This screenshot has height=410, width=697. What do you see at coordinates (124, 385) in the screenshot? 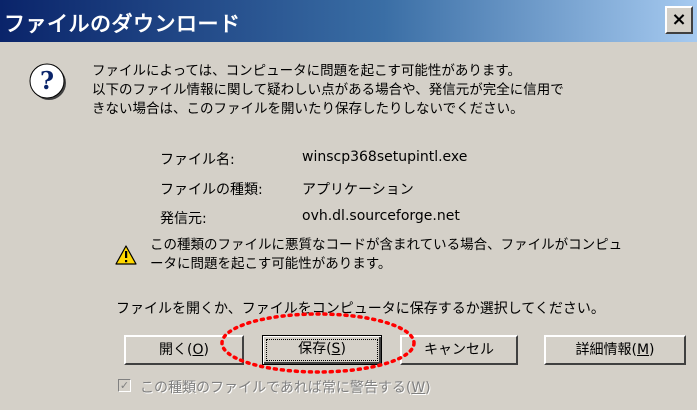
I see `always-ask-checkbox: ✓` at bounding box center [124, 385].